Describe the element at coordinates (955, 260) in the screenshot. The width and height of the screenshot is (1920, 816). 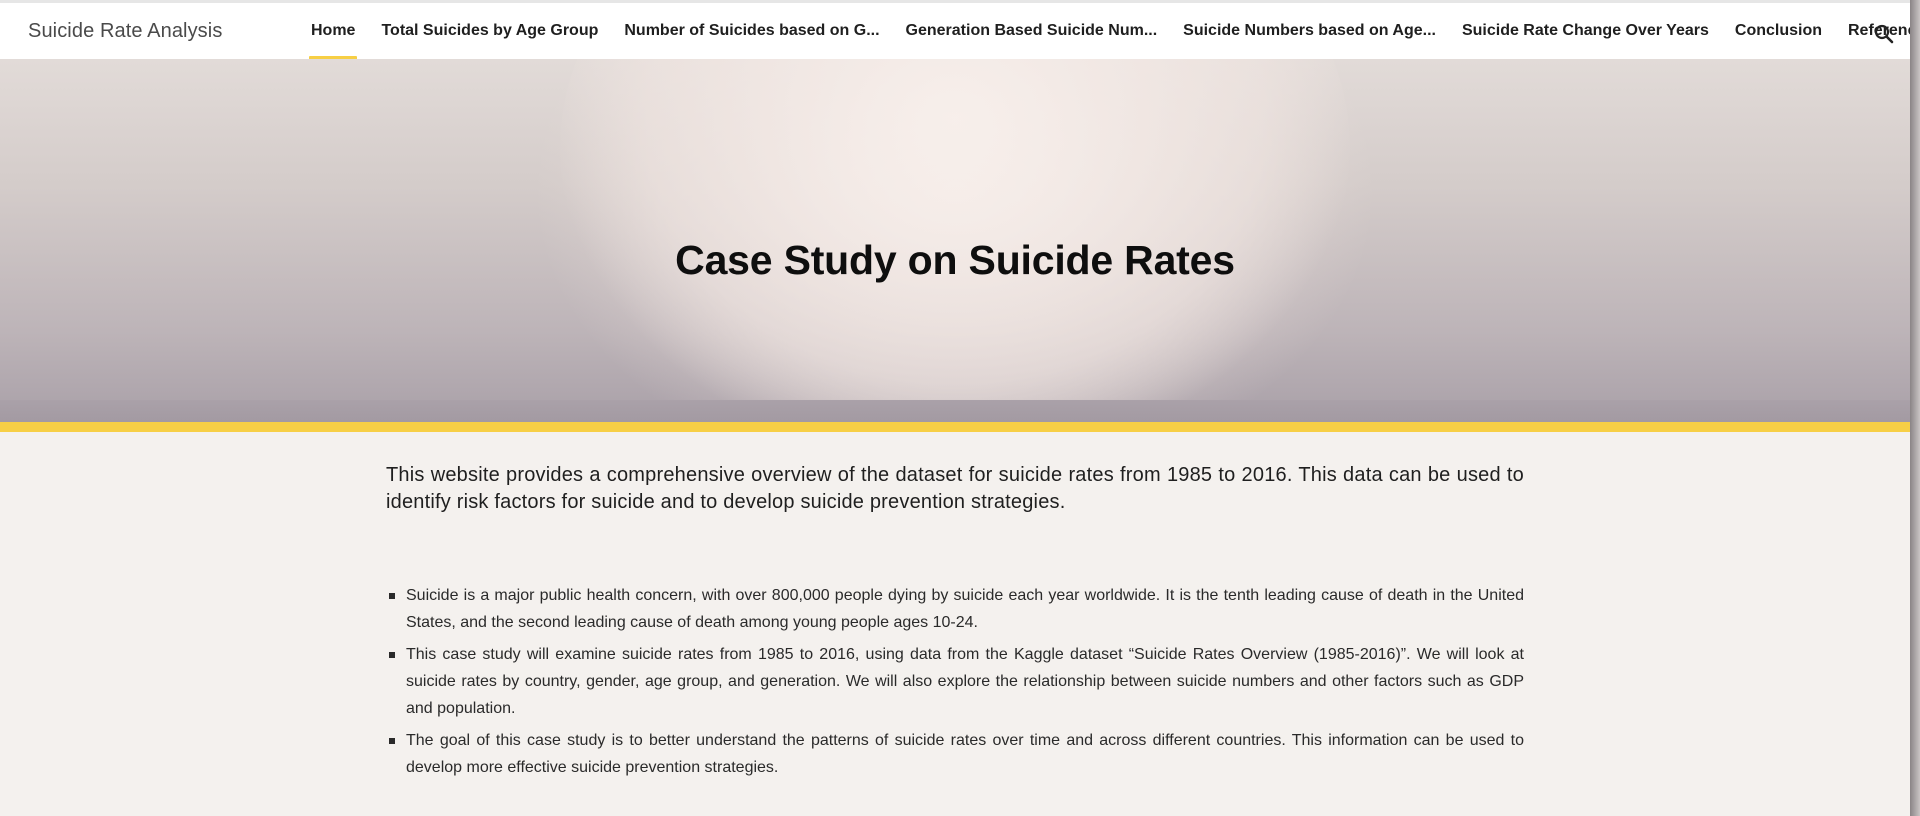
I see `page-title: Case Study on Suicide Rates` at that location.